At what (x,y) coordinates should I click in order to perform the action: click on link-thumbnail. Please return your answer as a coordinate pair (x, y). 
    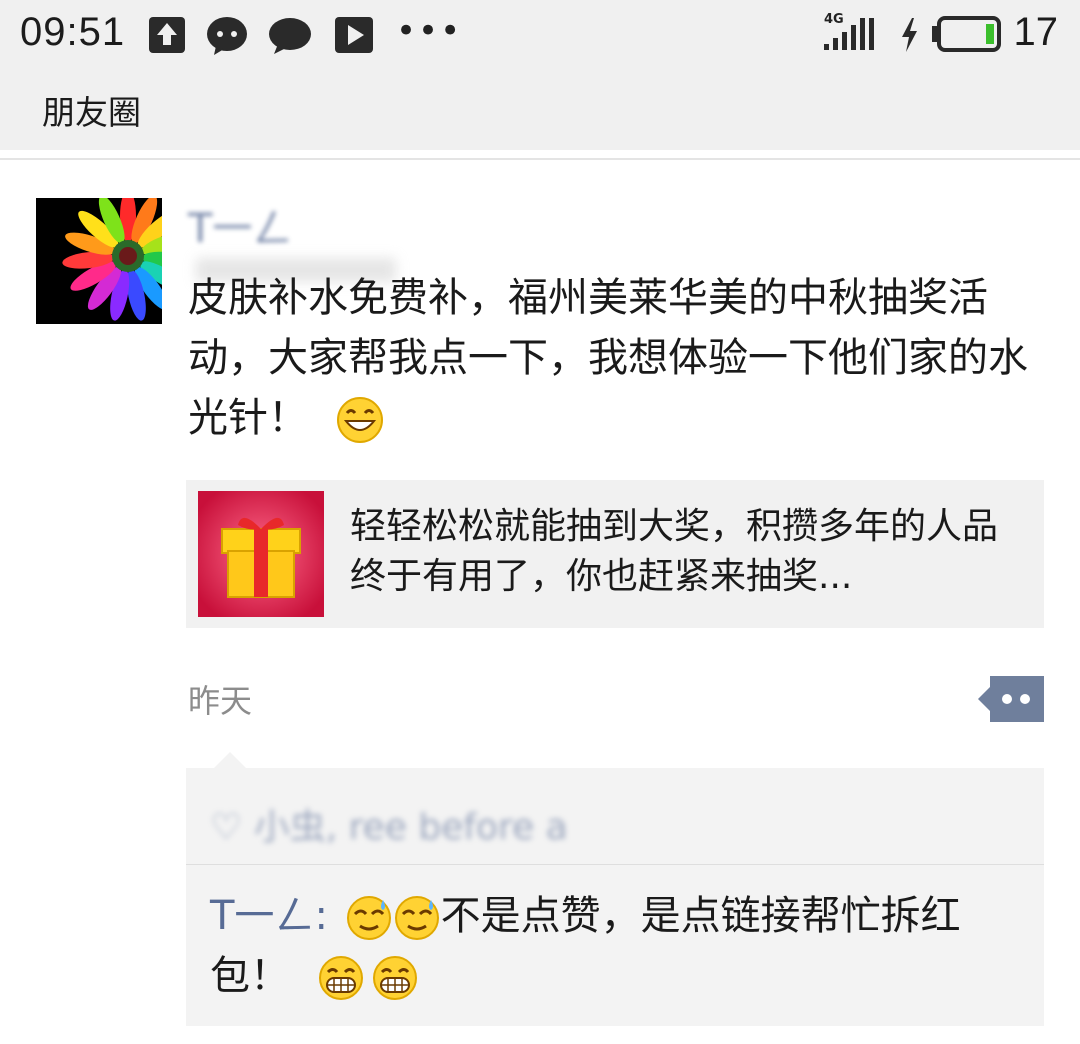
    Looking at the image, I should click on (261, 554).